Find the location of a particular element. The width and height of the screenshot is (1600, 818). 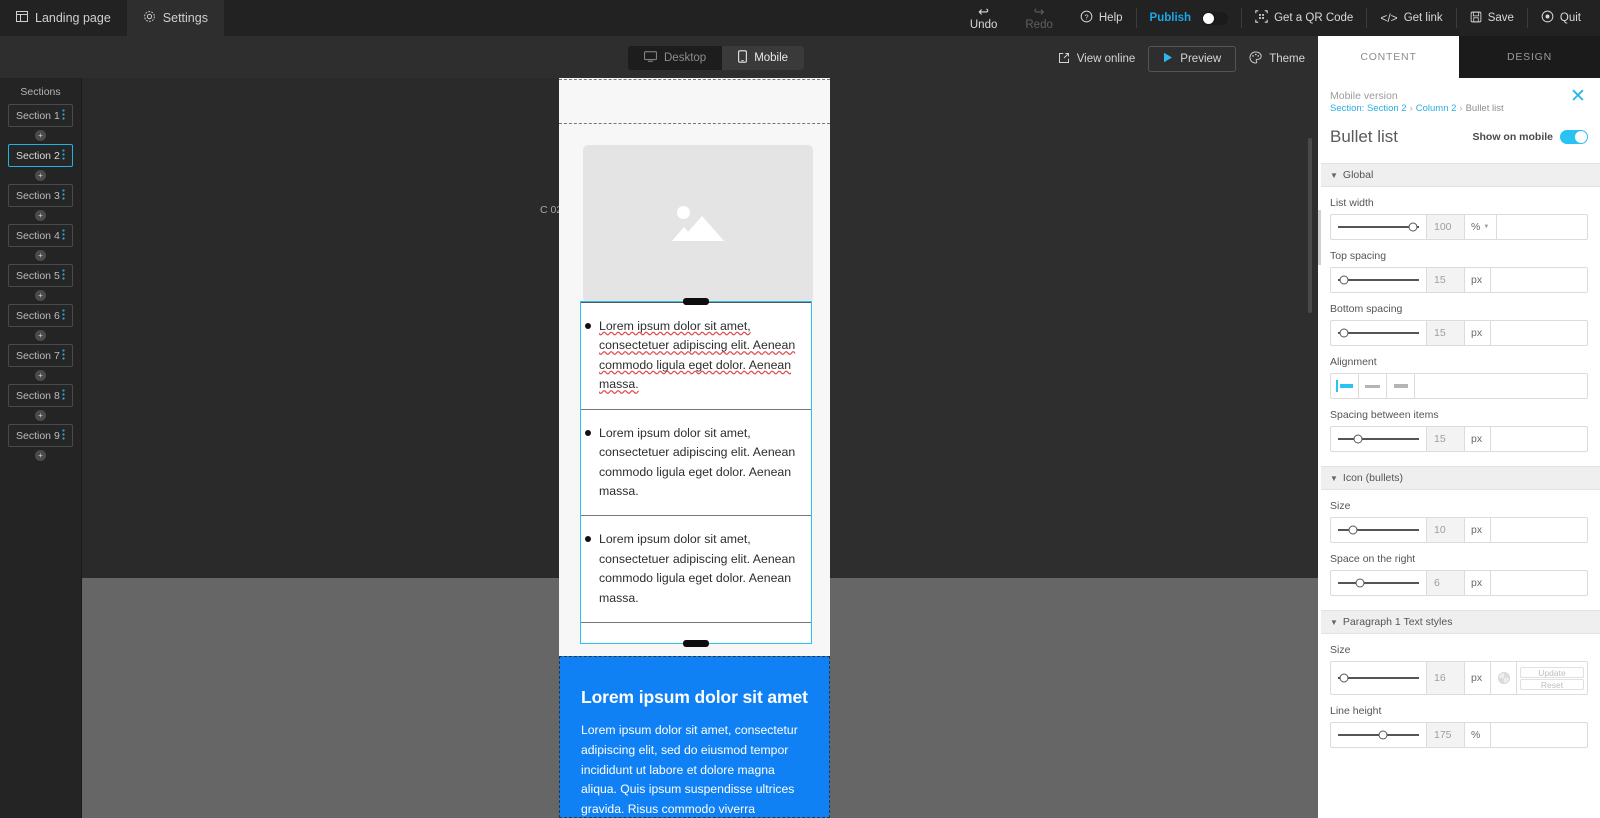

breadcrumb-column: Column 2 is located at coordinates (1436, 108).